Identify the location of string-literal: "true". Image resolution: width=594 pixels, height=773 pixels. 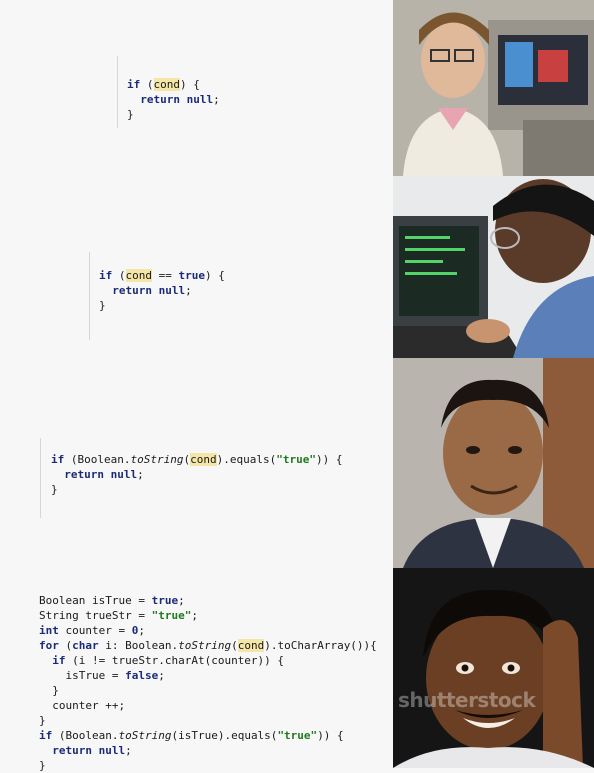
(296, 459).